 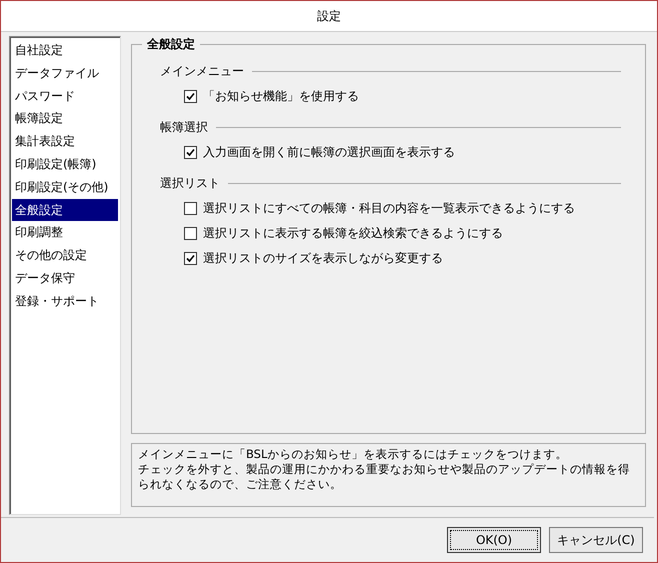 What do you see at coordinates (353, 233) in the screenshot?
I see `checkbox-label: 選択リストに表示する帳簿を絞込検索できるようにする` at bounding box center [353, 233].